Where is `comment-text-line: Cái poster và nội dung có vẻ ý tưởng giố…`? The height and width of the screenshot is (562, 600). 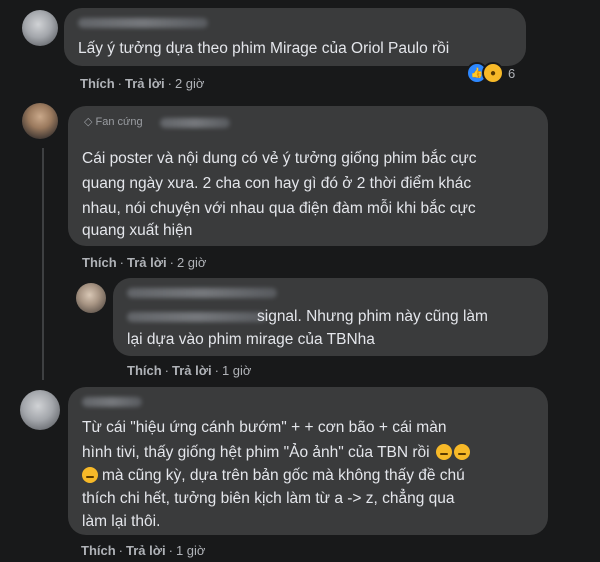 comment-text-line: Cái poster và nội dung có vẻ ý tưởng giố… is located at coordinates (279, 158).